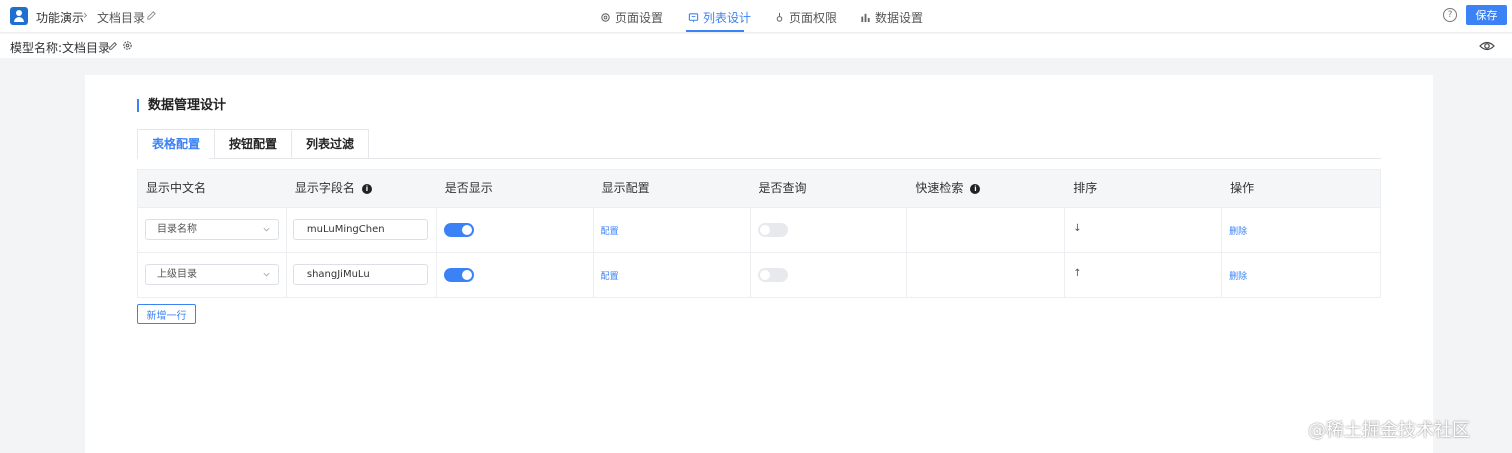 The height and width of the screenshot is (453, 1512). What do you see at coordinates (715, 31) in the screenshot?
I see `active-tab-indicator` at bounding box center [715, 31].